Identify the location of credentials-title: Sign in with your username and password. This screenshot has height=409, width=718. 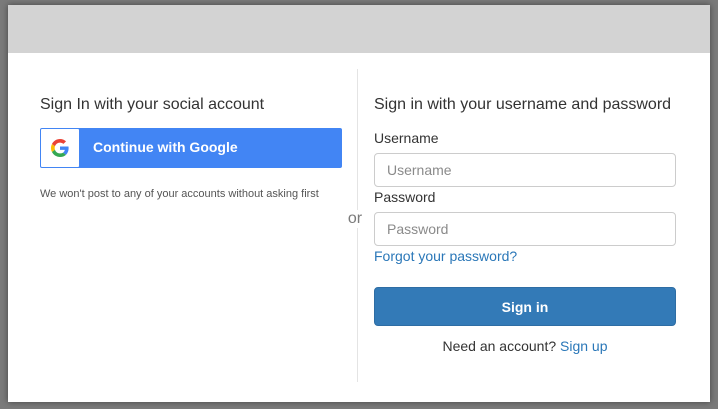
(523, 104).